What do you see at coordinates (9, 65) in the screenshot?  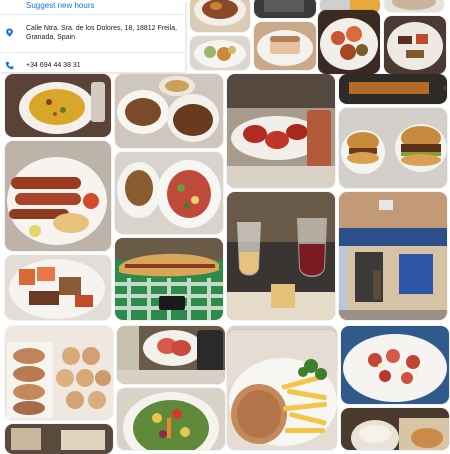 I see `phone-icon` at bounding box center [9, 65].